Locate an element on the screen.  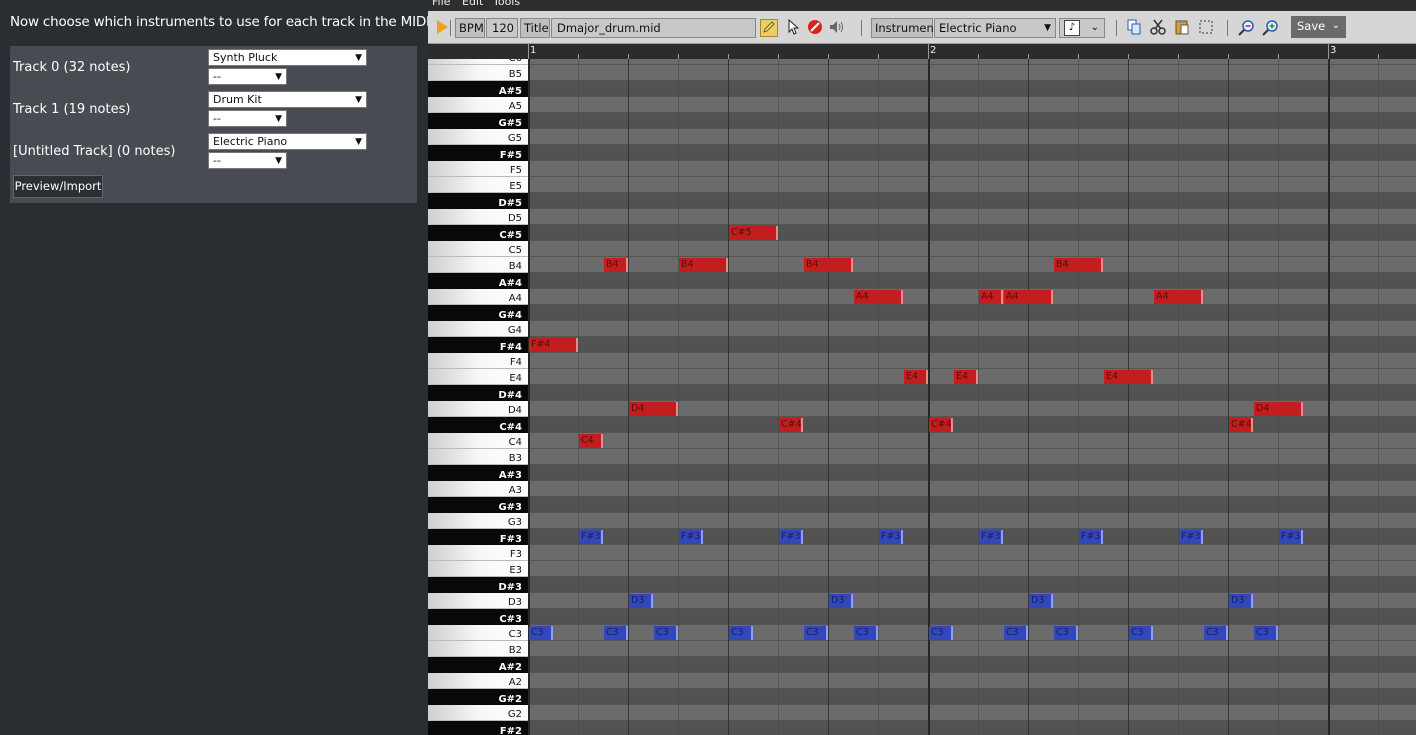
piano-key-asharp4: A#4 is located at coordinates (478, 281).